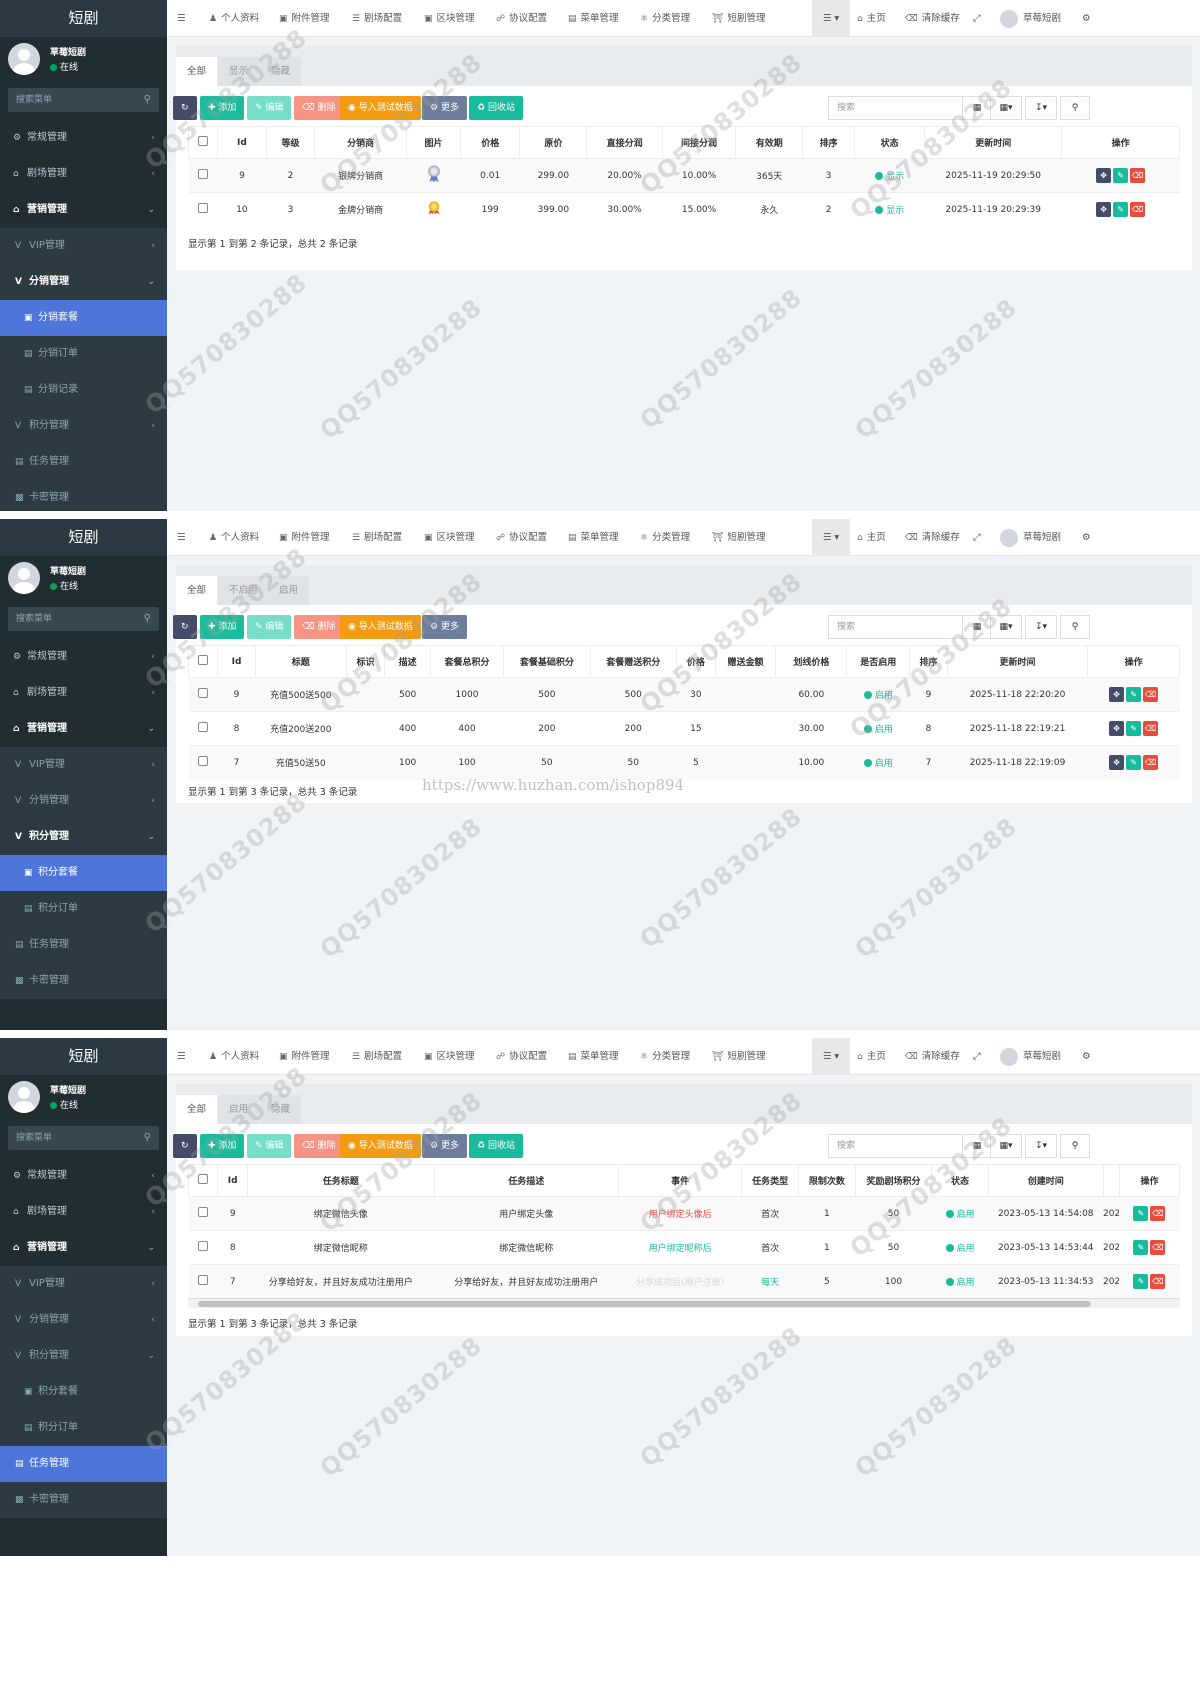  Describe the element at coordinates (83, 318) in the screenshot. I see `sidebar-item-distribution-package: ▣ 分销套餐` at that location.